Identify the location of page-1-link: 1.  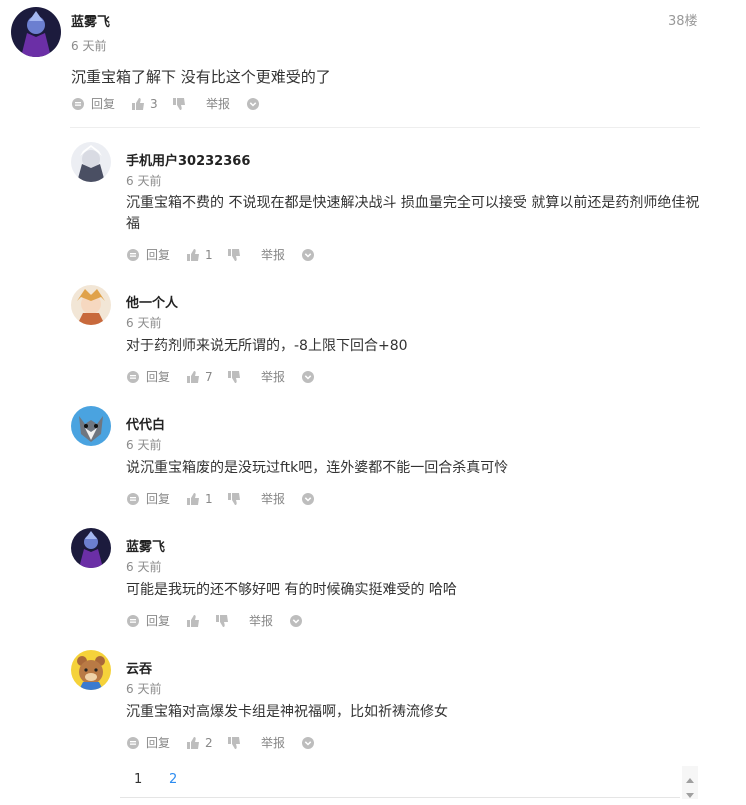
(138, 779).